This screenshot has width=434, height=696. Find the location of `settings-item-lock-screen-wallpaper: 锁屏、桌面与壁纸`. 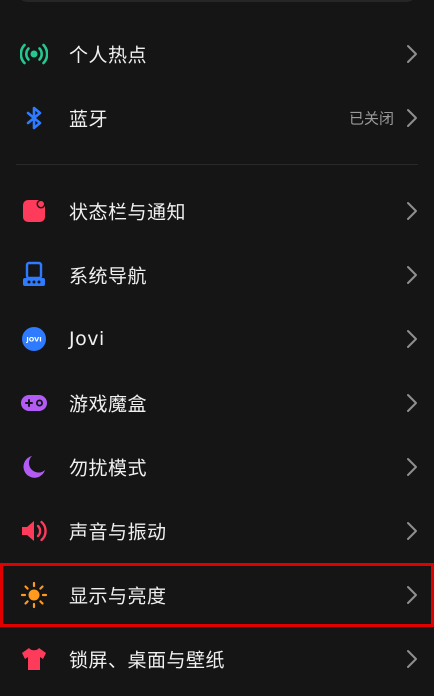

settings-item-lock-screen-wallpaper: 锁屏、桌面与壁纸 is located at coordinates (217, 659).